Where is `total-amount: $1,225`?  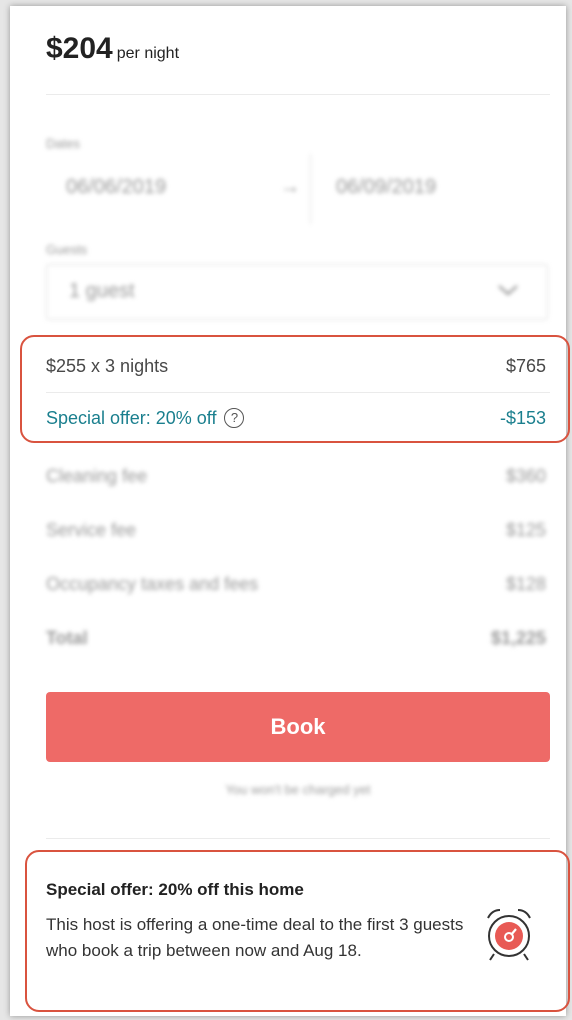
total-amount: $1,225 is located at coordinates (518, 638).